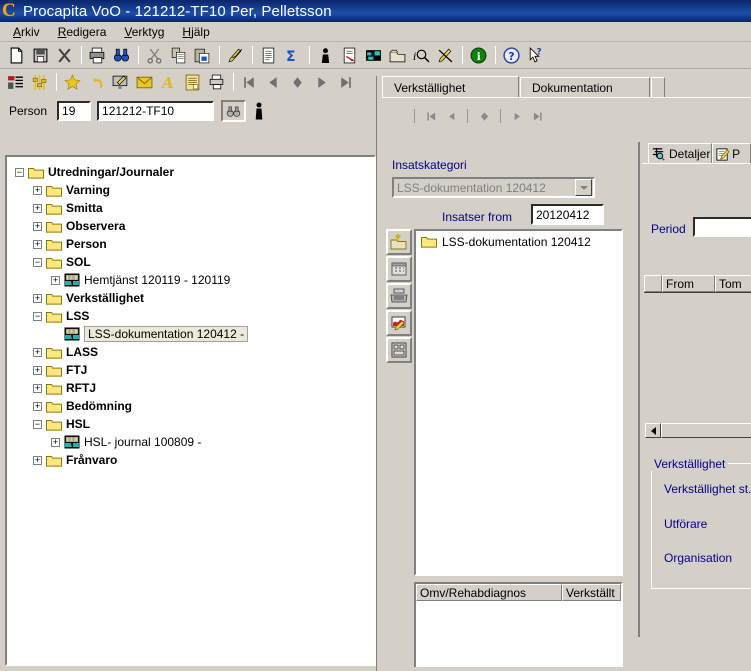  Describe the element at coordinates (194, 334) in the screenshot. I see `tree-node-lss-dokumentation-120412: LSS-dokumentation 120412 -` at that location.